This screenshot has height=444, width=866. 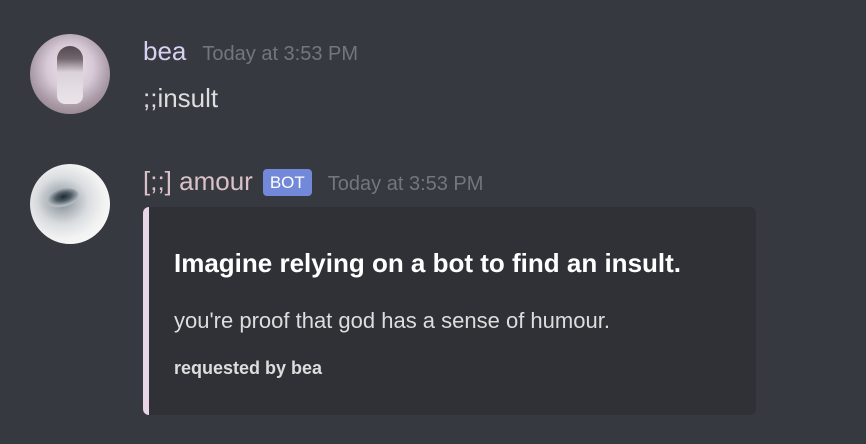 What do you see at coordinates (313, 182) in the screenshot?
I see `message-header: [;;] amour BOT Today at 3:53 PM` at bounding box center [313, 182].